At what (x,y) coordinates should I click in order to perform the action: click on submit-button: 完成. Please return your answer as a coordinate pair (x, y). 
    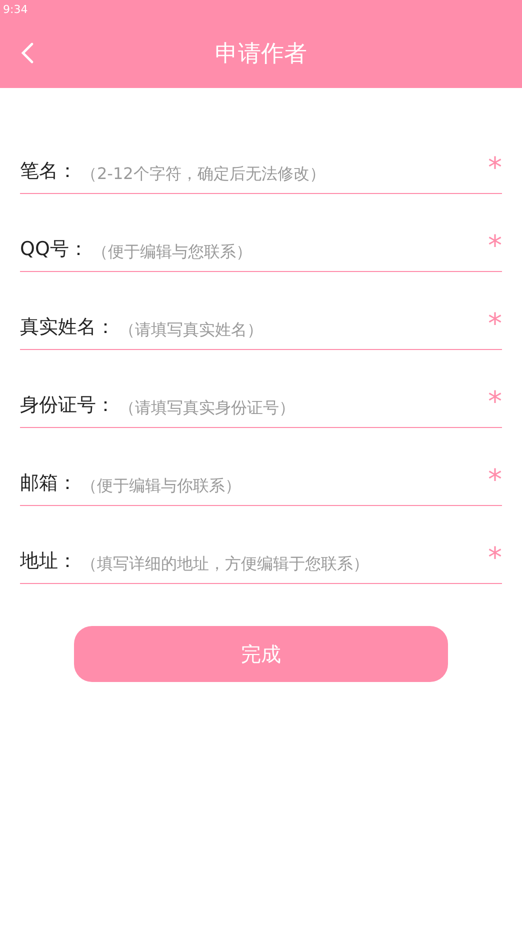
    Looking at the image, I should click on (261, 654).